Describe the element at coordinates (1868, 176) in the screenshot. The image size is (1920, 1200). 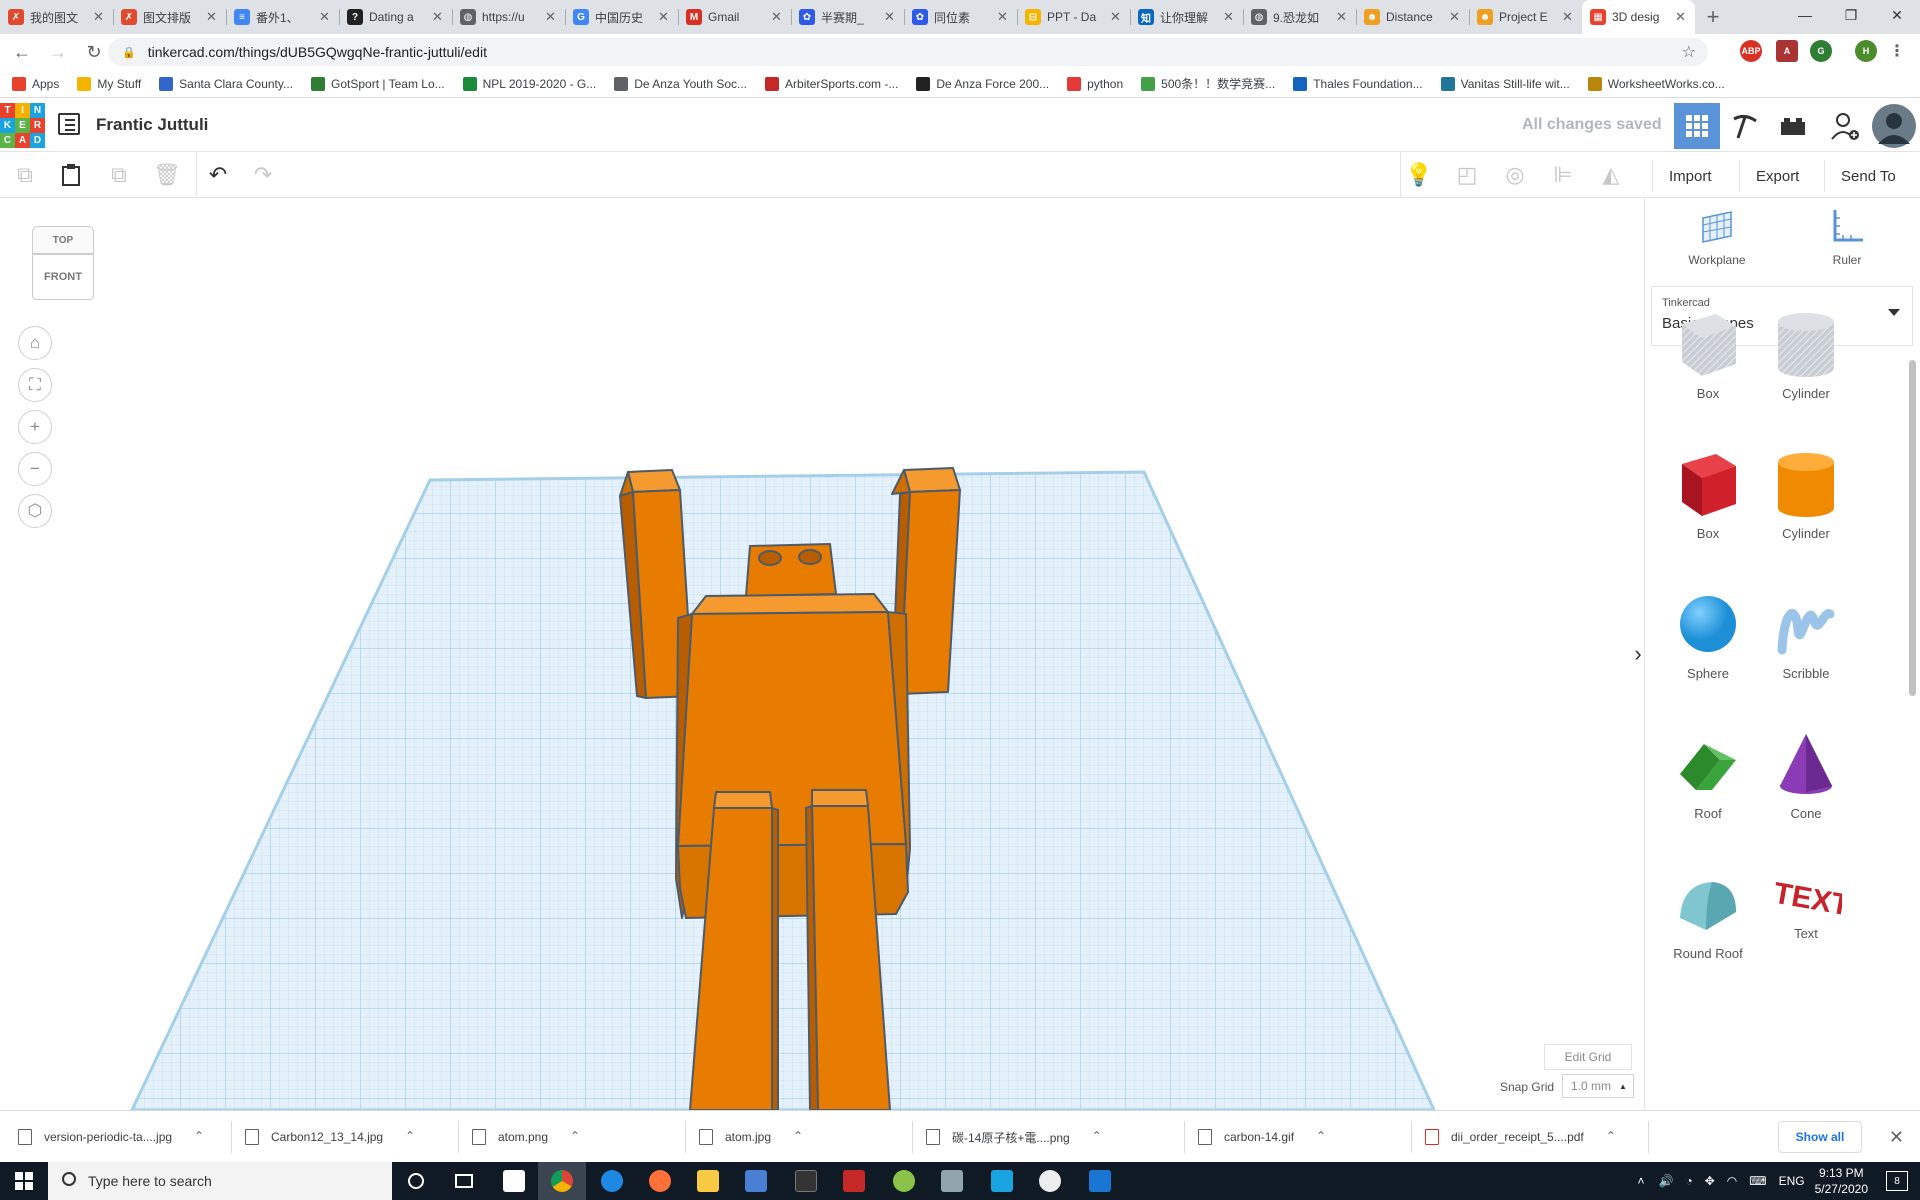
I see `send-to-button: Send To` at that location.